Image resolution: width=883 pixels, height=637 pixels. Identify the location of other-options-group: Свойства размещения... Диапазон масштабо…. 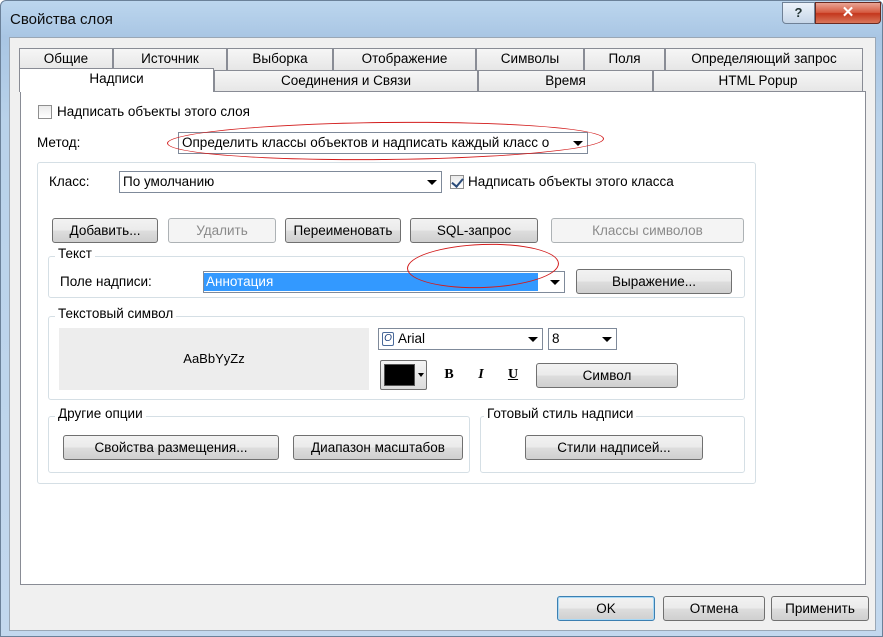
(259, 444).